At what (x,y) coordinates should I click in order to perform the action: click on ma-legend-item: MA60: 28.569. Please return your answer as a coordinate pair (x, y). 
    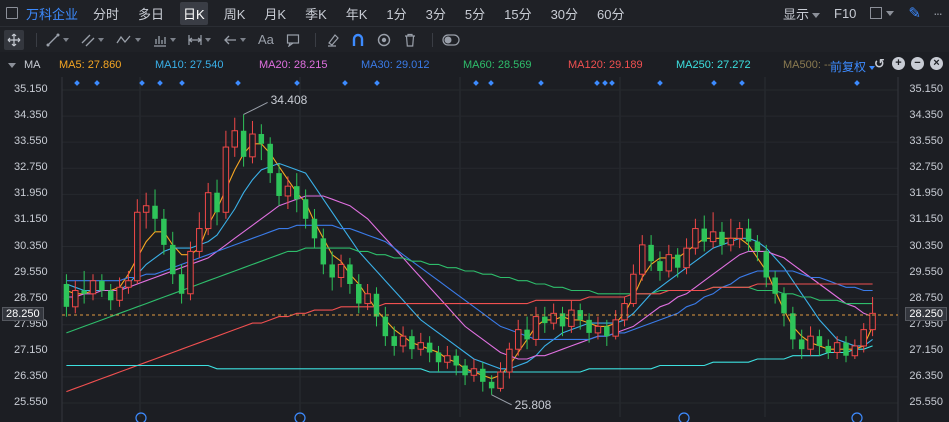
    Looking at the image, I should click on (497, 65).